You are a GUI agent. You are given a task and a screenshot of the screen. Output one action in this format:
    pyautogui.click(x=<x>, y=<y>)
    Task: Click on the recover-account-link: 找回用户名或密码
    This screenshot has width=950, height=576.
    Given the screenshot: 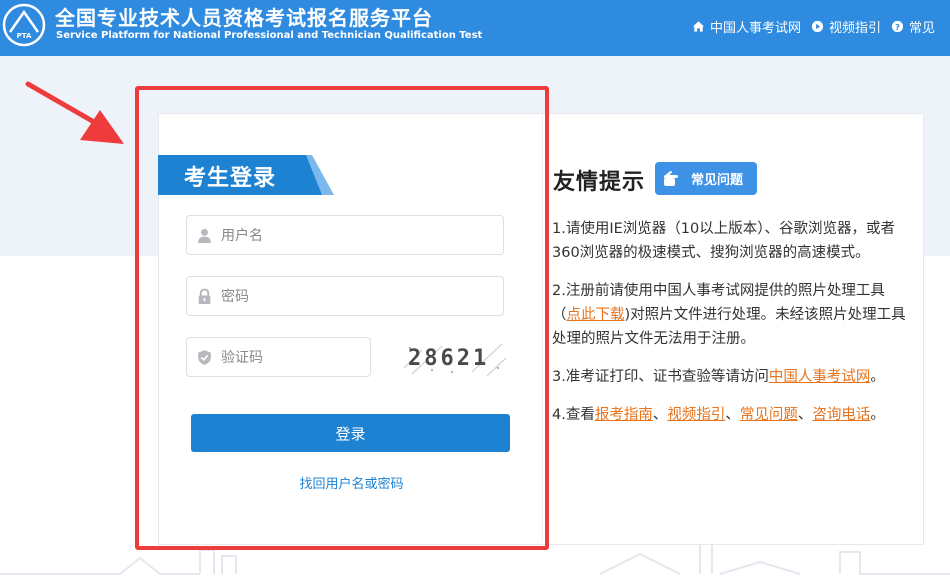 What is the action you would take?
    pyautogui.click(x=351, y=482)
    